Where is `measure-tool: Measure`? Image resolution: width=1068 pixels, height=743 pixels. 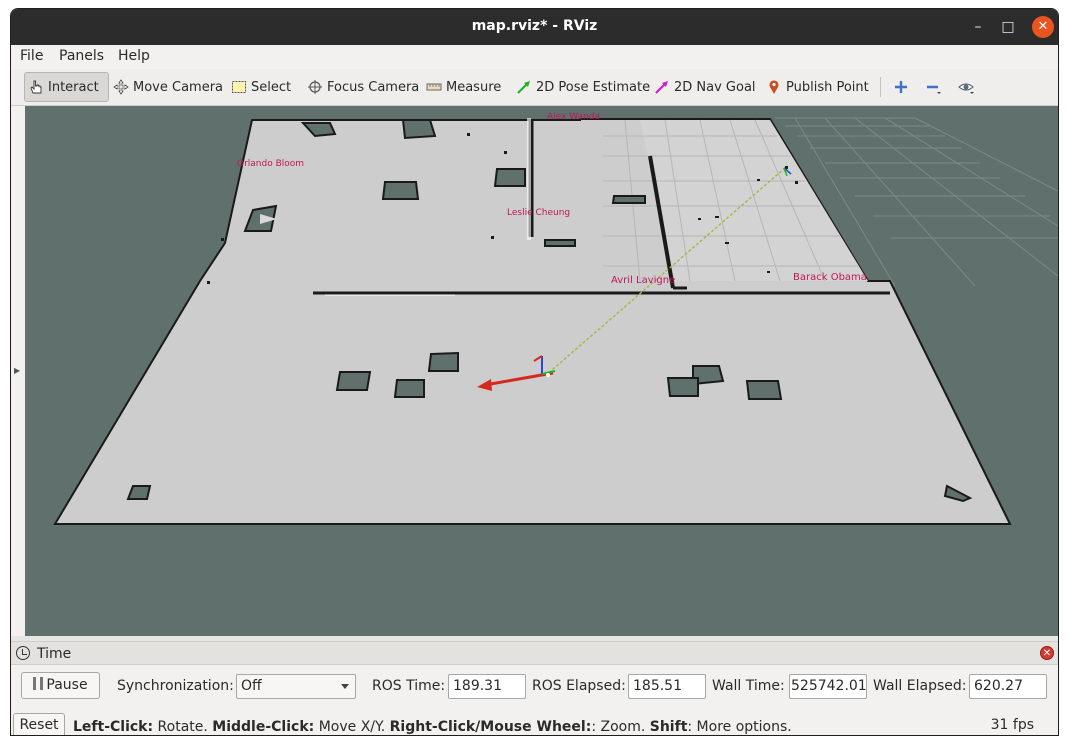 measure-tool: Measure is located at coordinates (463, 87).